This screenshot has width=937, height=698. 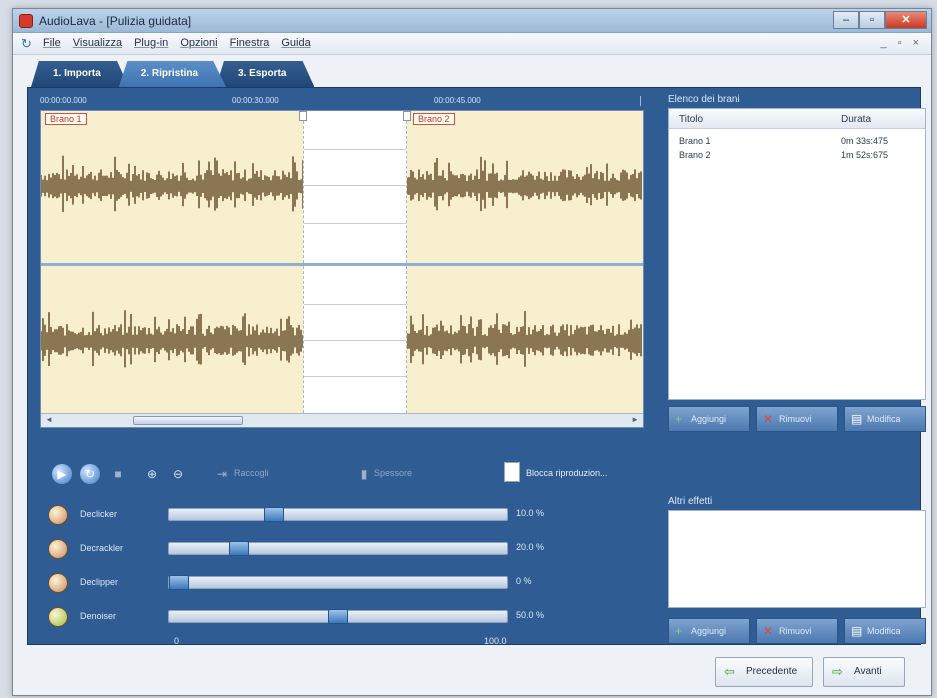 What do you see at coordinates (90, 474) in the screenshot?
I see `loop-icon: ↻` at bounding box center [90, 474].